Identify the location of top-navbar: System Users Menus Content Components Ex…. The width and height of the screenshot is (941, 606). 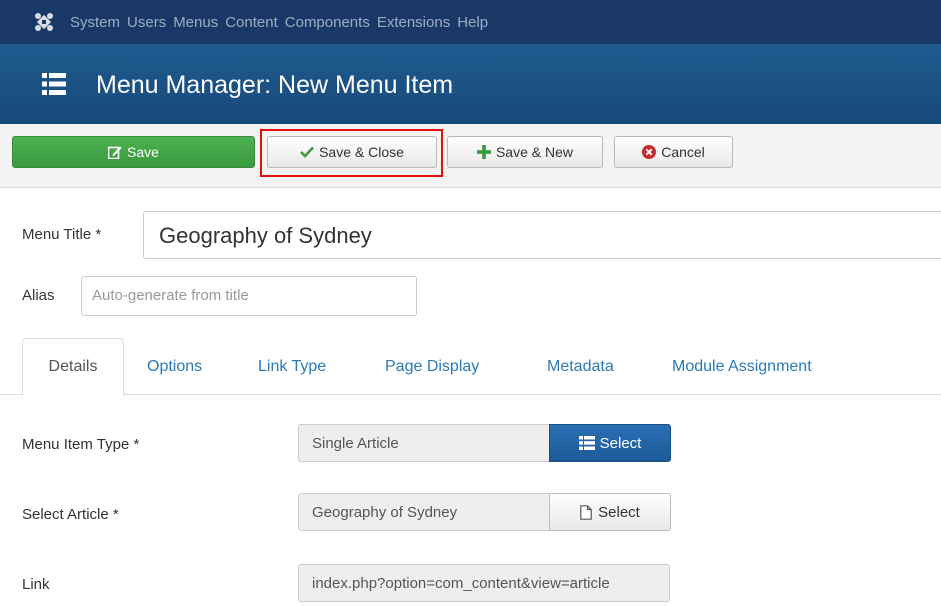
(470, 22).